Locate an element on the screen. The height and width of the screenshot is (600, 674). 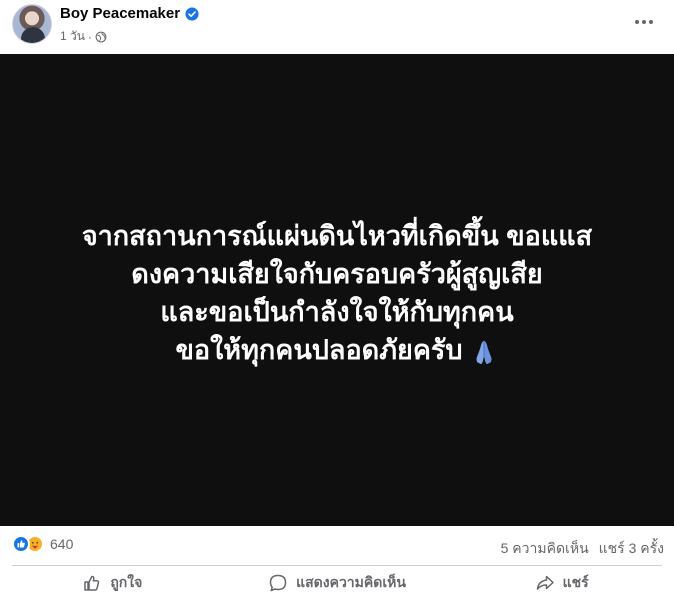
reactions-summary: 640 is located at coordinates (42, 544).